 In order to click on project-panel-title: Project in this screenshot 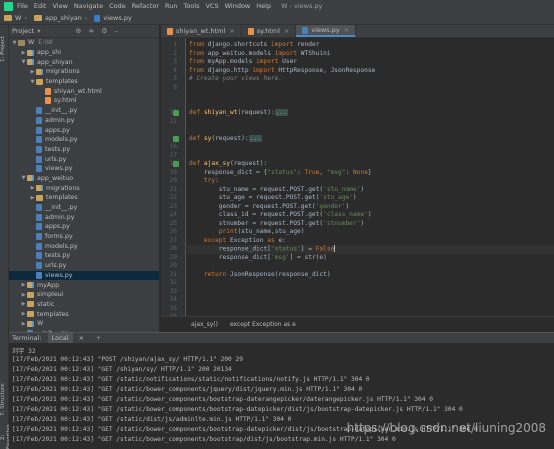, I will do `click(23, 31)`.